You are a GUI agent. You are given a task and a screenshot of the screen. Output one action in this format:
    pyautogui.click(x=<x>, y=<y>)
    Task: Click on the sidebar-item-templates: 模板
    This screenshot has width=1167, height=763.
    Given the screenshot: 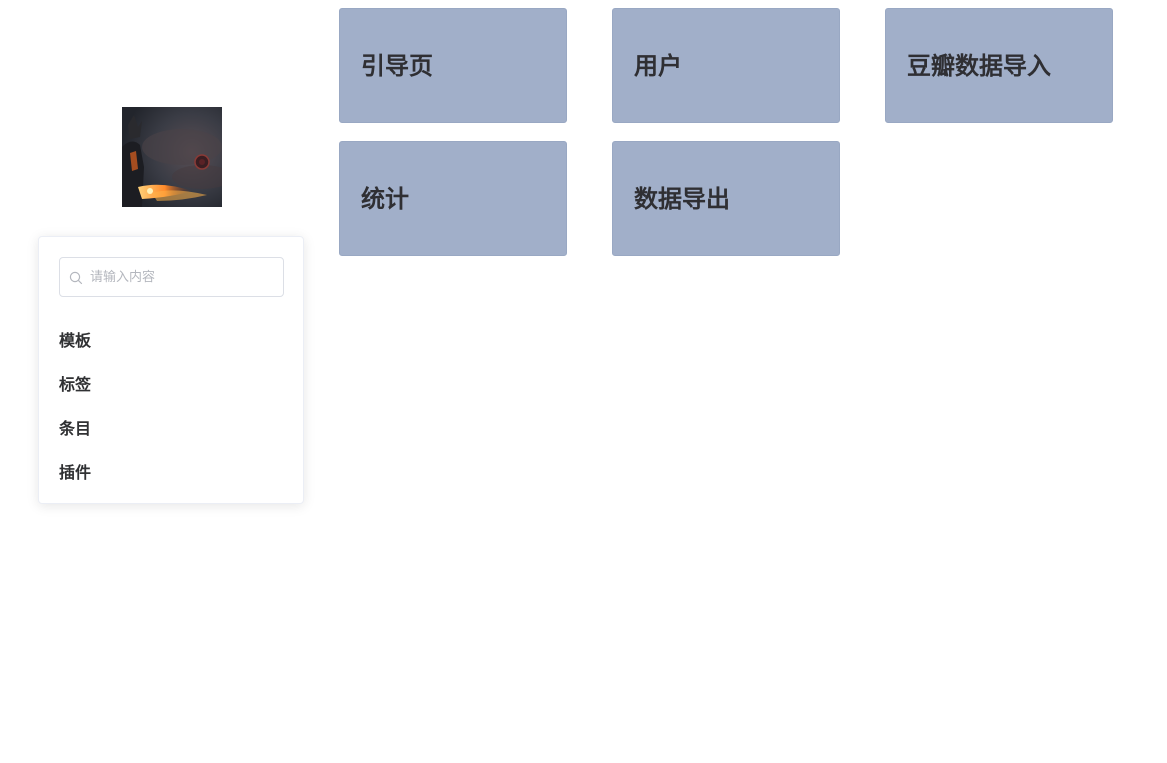 What is the action you would take?
    pyautogui.click(x=75, y=341)
    